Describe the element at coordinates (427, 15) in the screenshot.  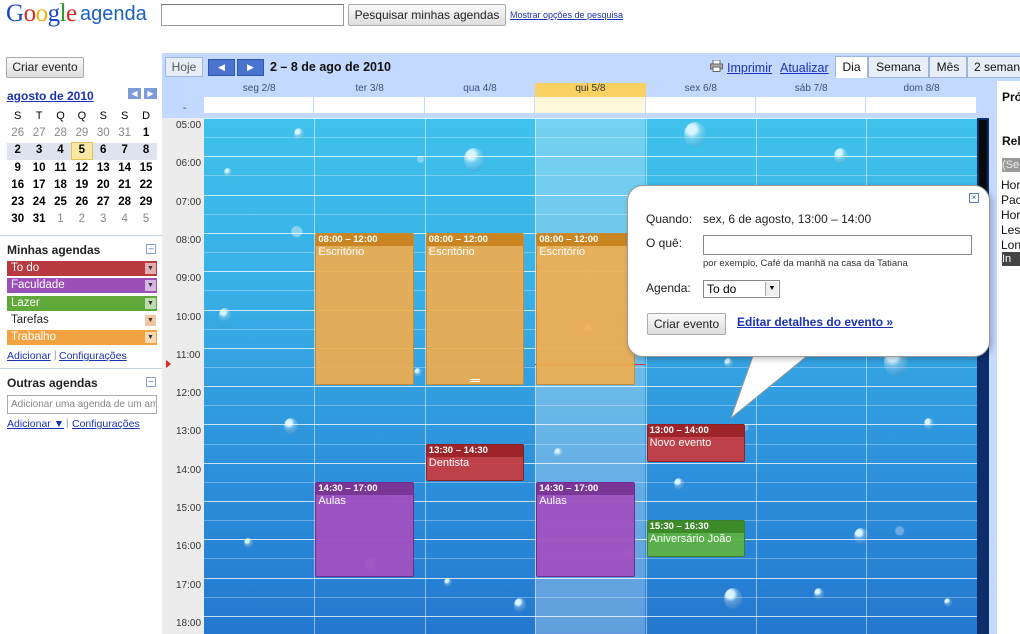
I see `search-button: Pesquisar minhas agendas` at that location.